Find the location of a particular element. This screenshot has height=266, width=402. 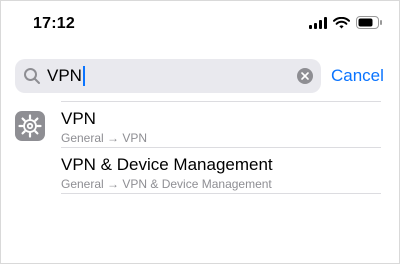

result-title: VPN & Device Management is located at coordinates (167, 164).